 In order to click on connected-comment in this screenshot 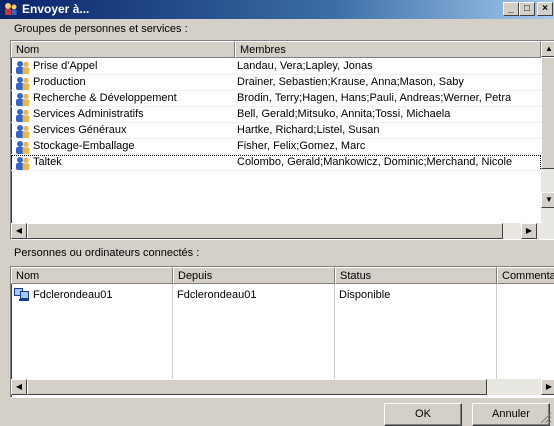, I will do `click(527, 295)`.